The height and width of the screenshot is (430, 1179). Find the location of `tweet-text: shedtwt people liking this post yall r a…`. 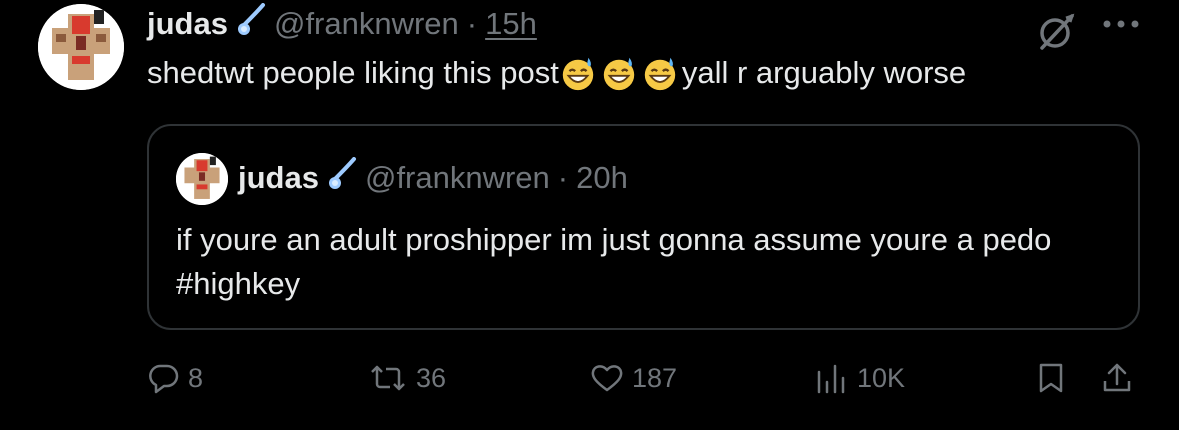

tweet-text: shedtwt people liking this post yall r a… is located at coordinates (556, 73).